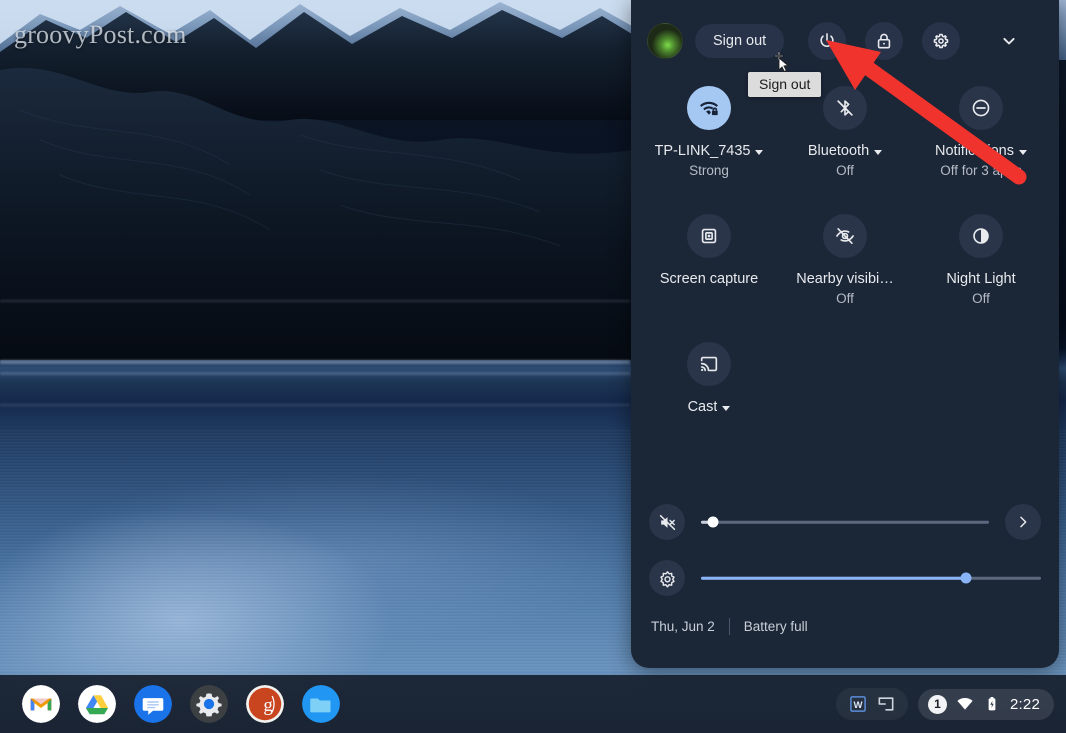  Describe the element at coordinates (886, 704) in the screenshot. I see `split-window-icon` at that location.